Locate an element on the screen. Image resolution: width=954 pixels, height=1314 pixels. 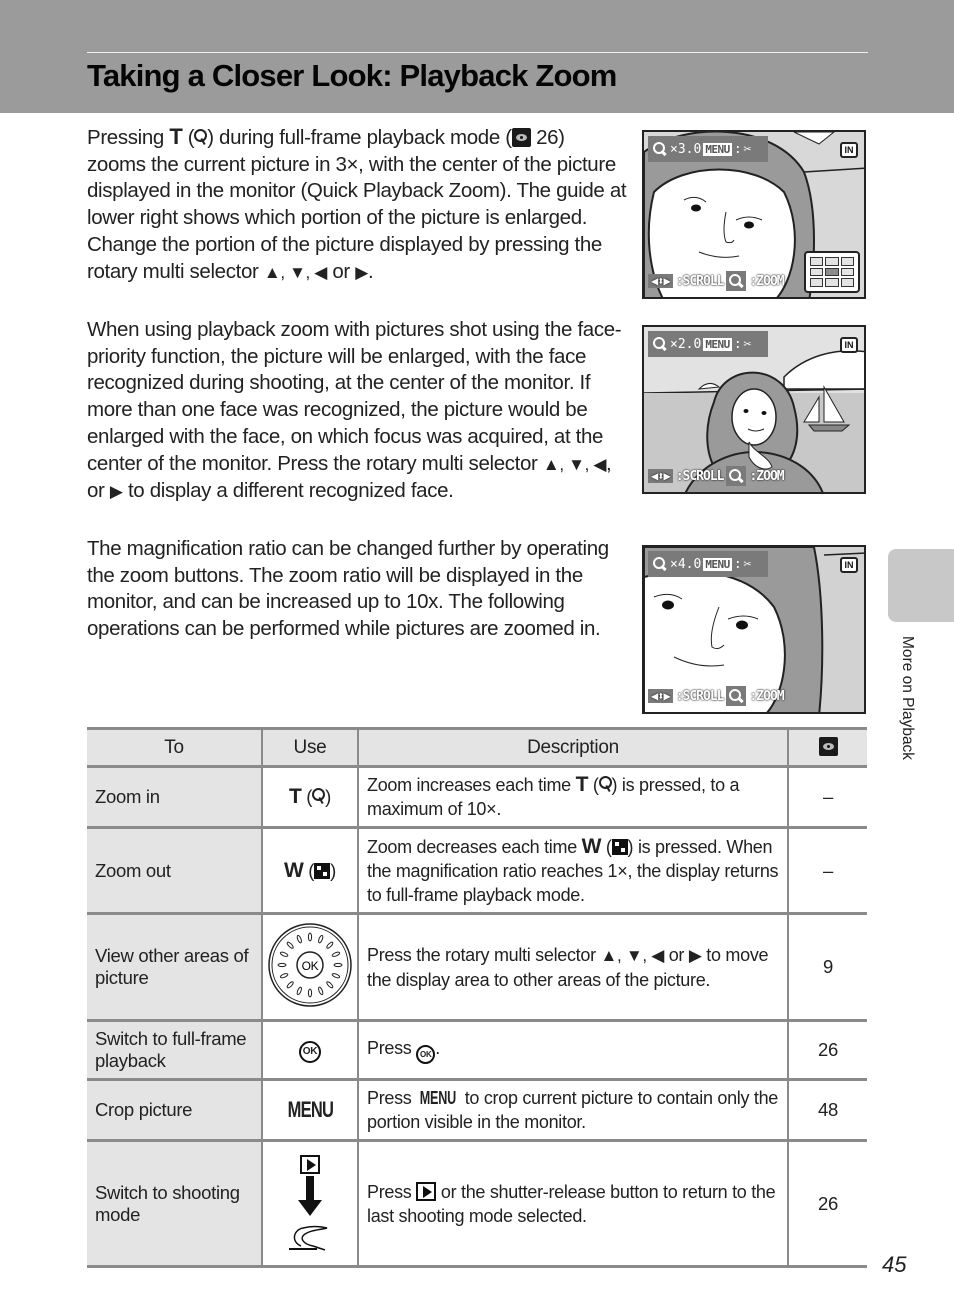
page-ref: 9 is located at coordinates (827, 967).